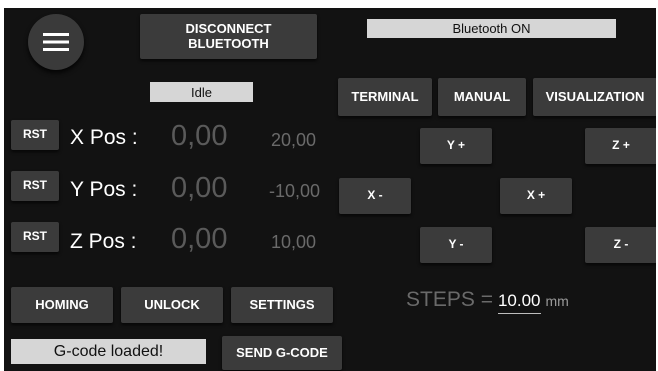 The height and width of the screenshot is (371, 658). I want to click on gcode-status: G-code loaded!, so click(108, 351).